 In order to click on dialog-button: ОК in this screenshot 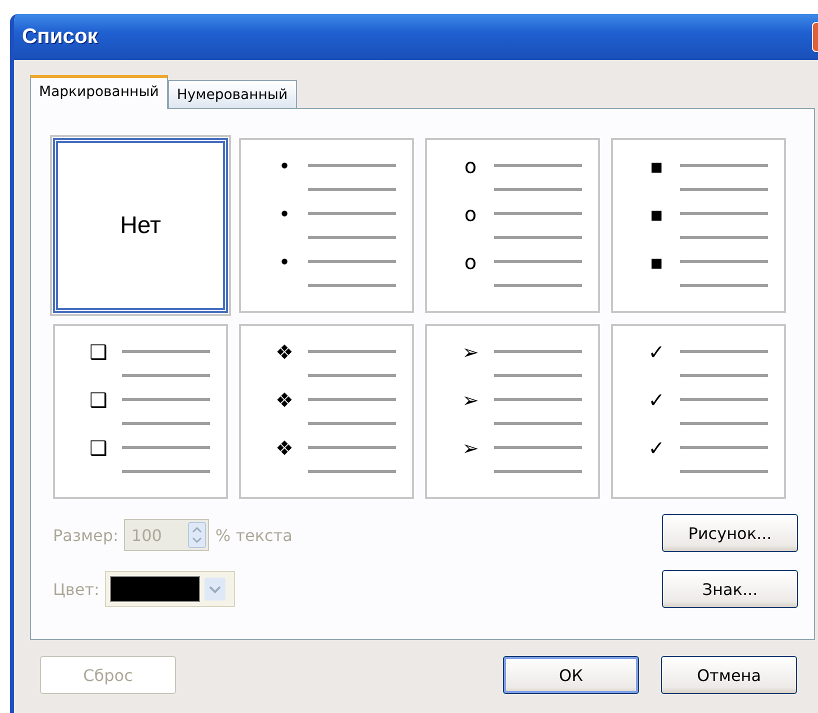, I will do `click(571, 675)`.